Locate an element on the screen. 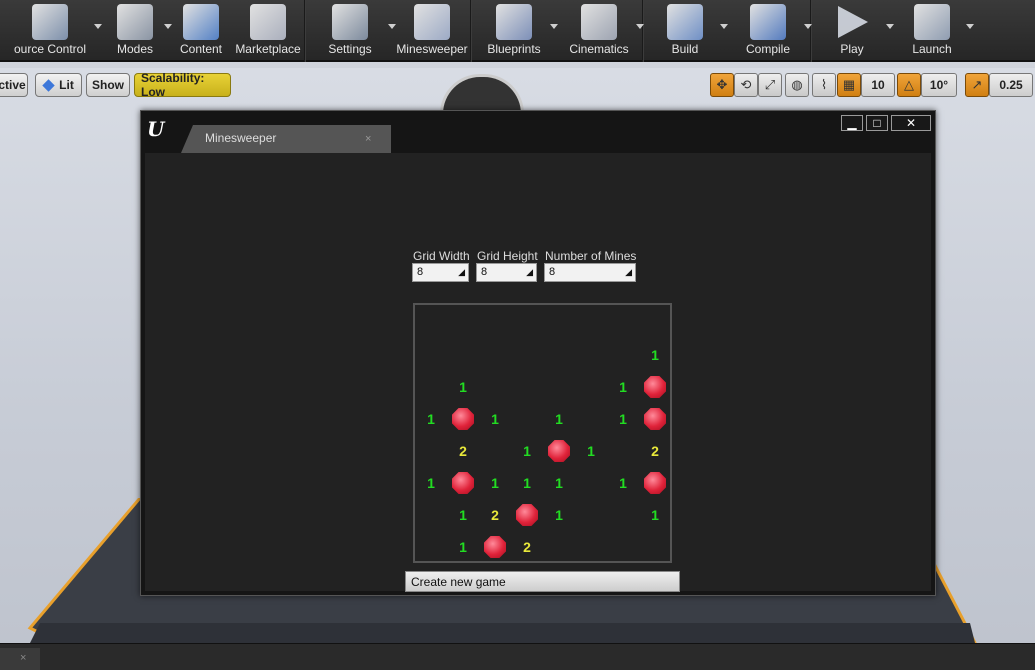 The height and width of the screenshot is (670, 1035). tab-close-icon: × is located at coordinates (368, 139).